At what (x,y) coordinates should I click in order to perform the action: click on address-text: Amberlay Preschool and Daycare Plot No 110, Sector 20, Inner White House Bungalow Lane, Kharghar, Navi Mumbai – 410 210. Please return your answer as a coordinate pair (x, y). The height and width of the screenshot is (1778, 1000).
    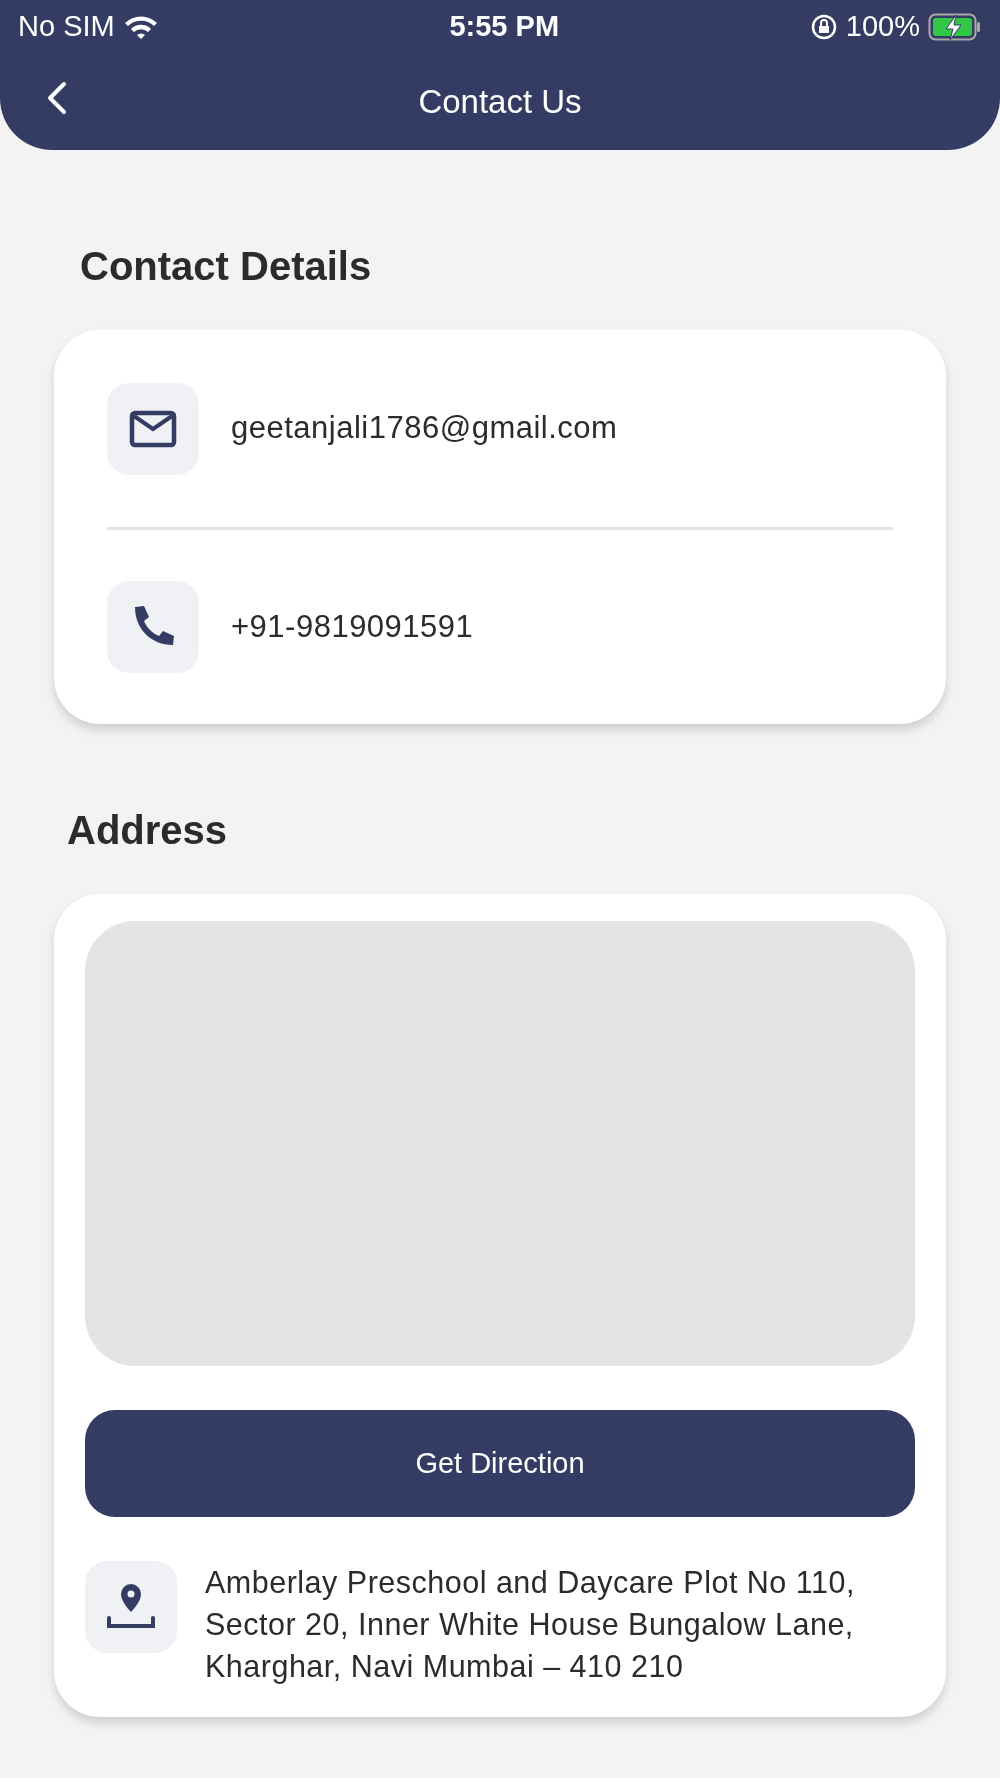
    Looking at the image, I should click on (530, 1625).